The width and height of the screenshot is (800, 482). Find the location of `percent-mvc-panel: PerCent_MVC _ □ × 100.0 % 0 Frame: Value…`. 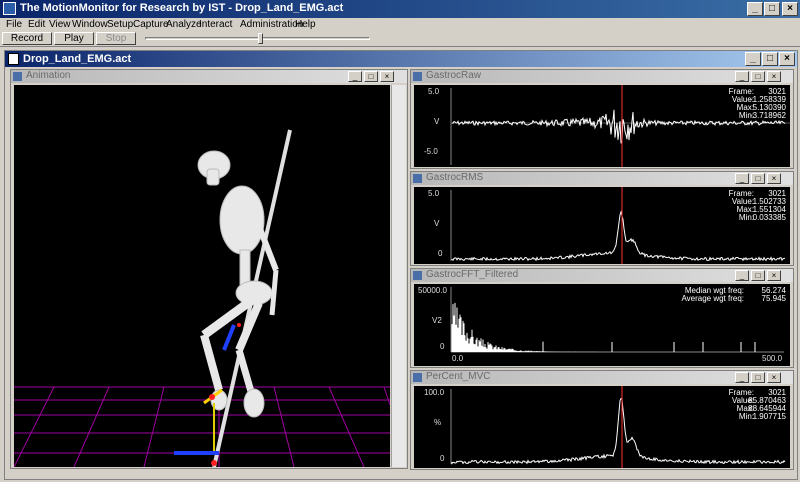

percent-mvc-panel: PerCent_MVC _ □ × 100.0 % 0 Frame: Value… is located at coordinates (602, 420).